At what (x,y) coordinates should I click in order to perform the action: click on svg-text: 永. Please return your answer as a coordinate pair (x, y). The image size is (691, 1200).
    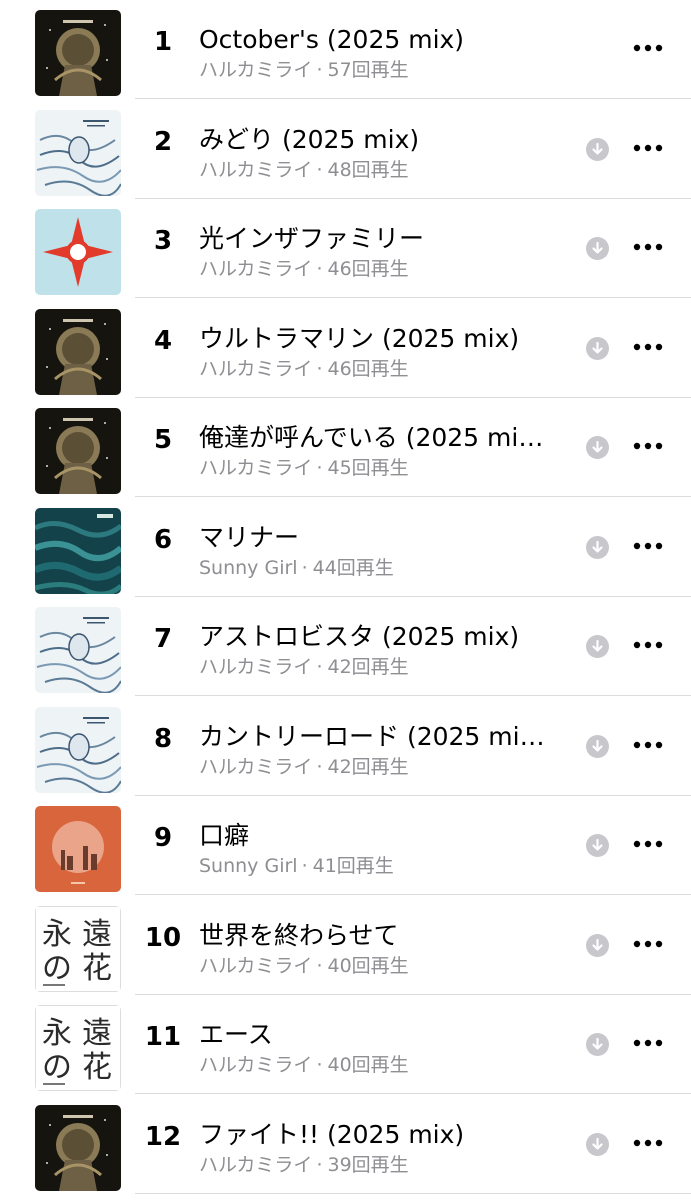
    Looking at the image, I should click on (57, 934).